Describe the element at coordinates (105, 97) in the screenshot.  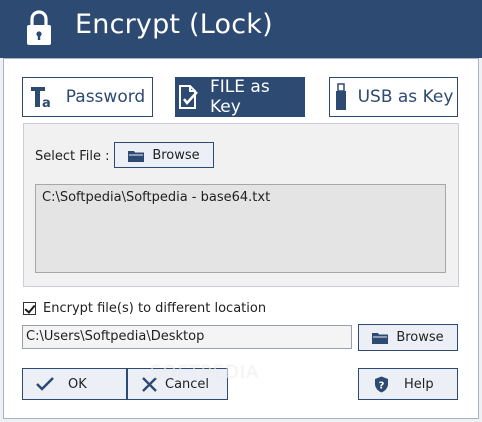
I see `tab-password-label: Password` at that location.